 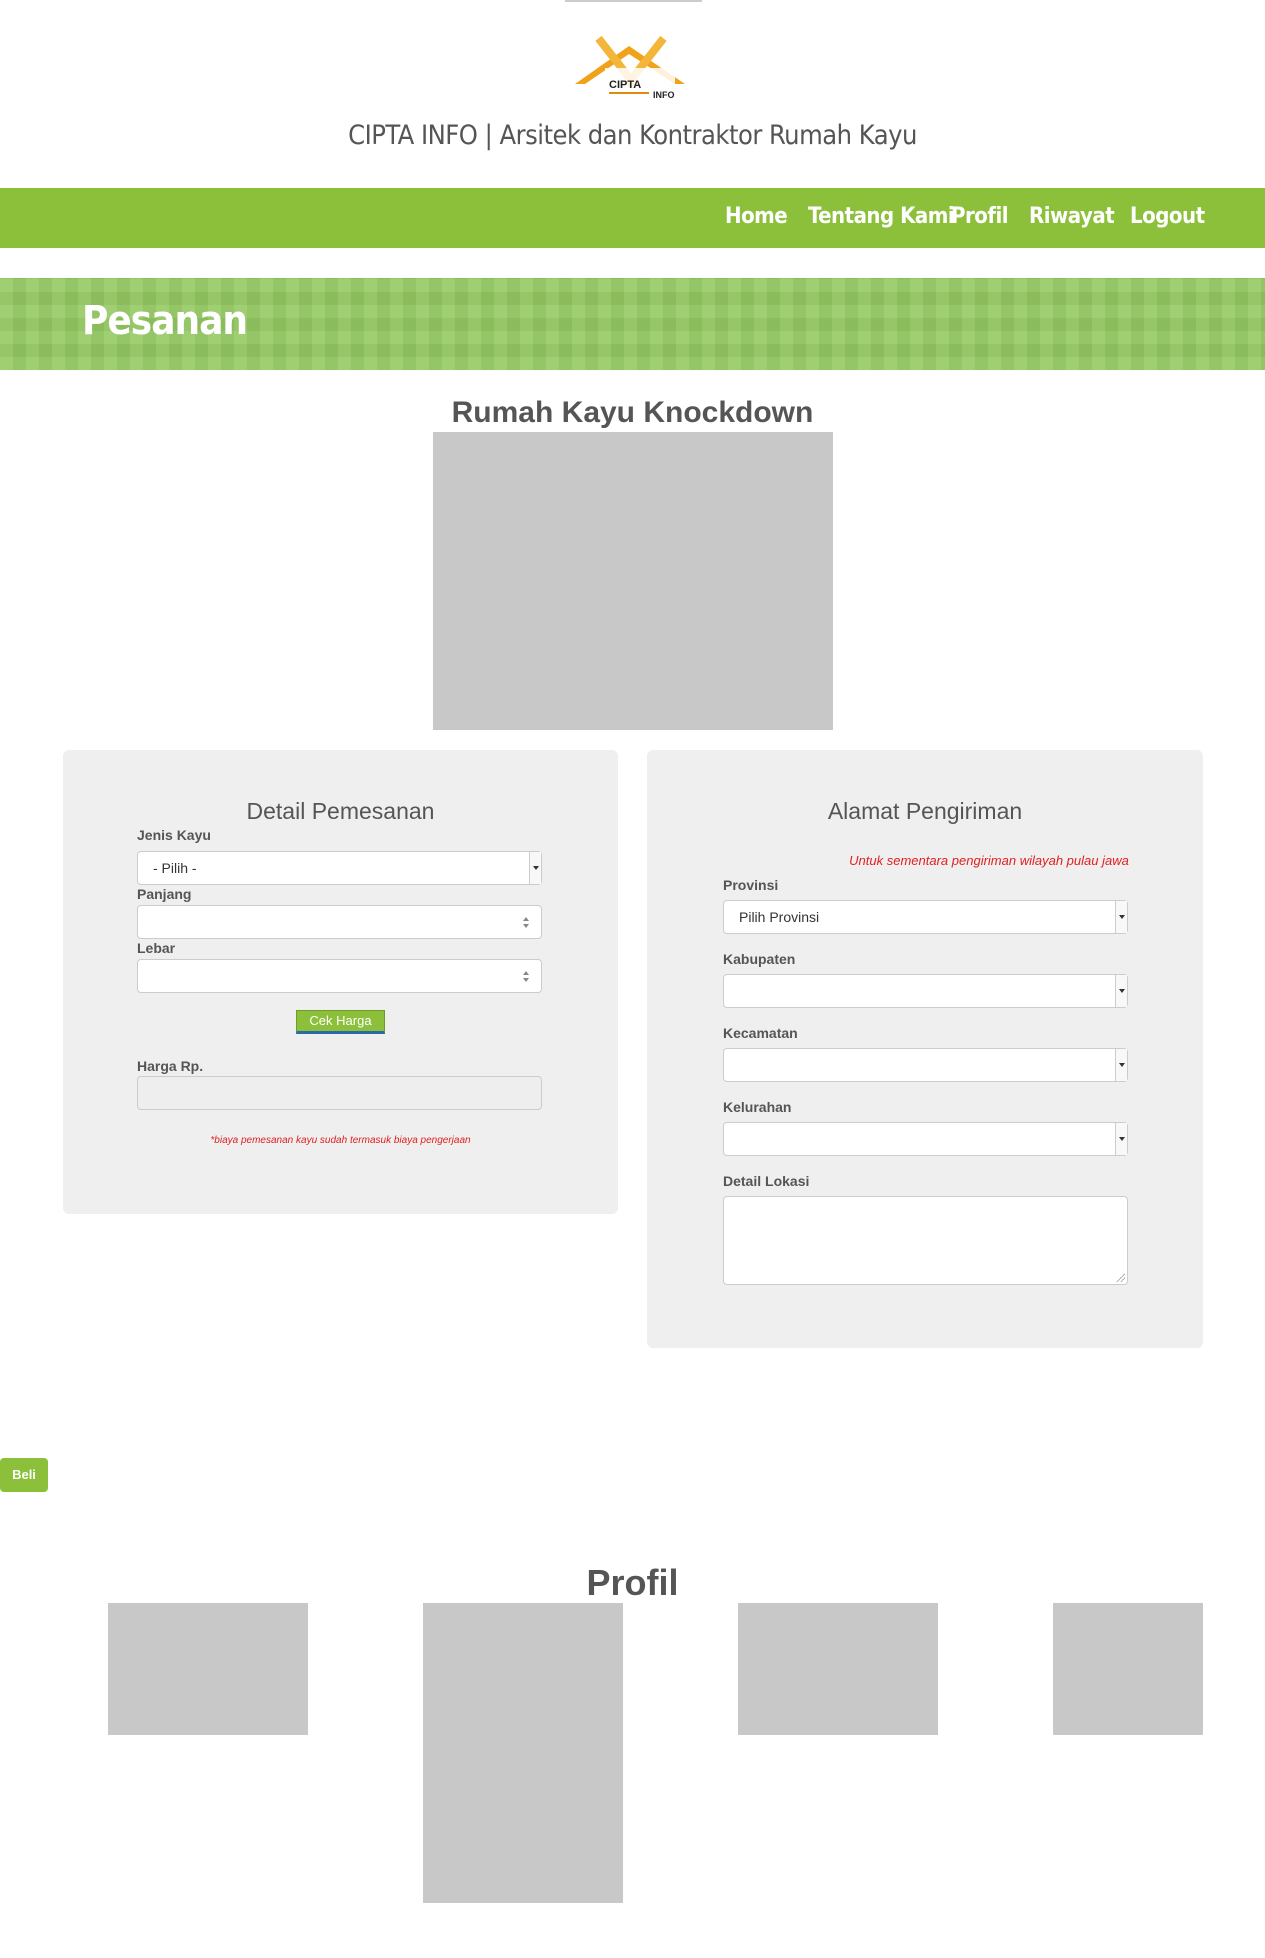 I want to click on company-sign-photo, so click(x=208, y=1669).